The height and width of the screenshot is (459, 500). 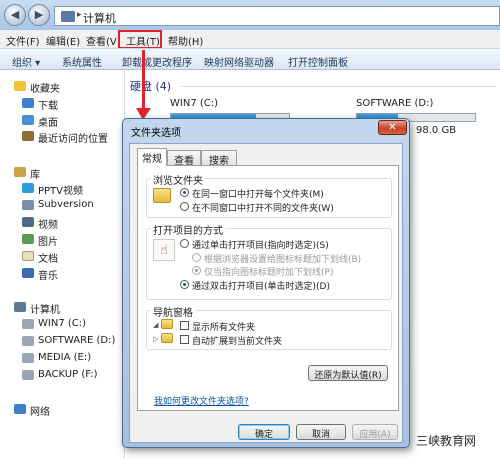 I want to click on explorer-titlebar: ◀ ▶ ▸ 计算机, so click(x=250, y=15).